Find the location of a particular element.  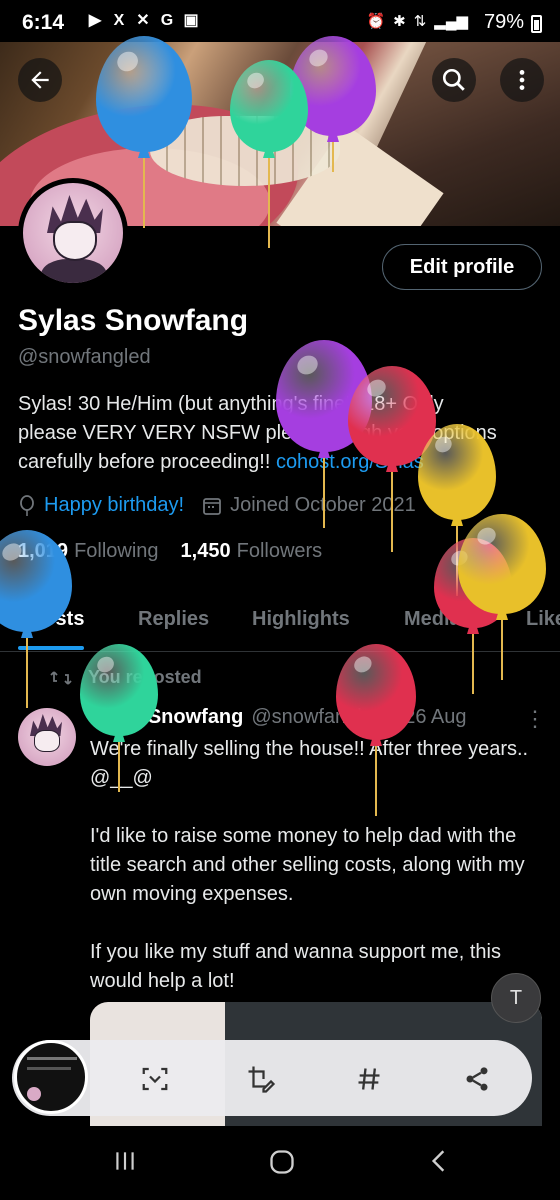

more-button is located at coordinates (522, 80).